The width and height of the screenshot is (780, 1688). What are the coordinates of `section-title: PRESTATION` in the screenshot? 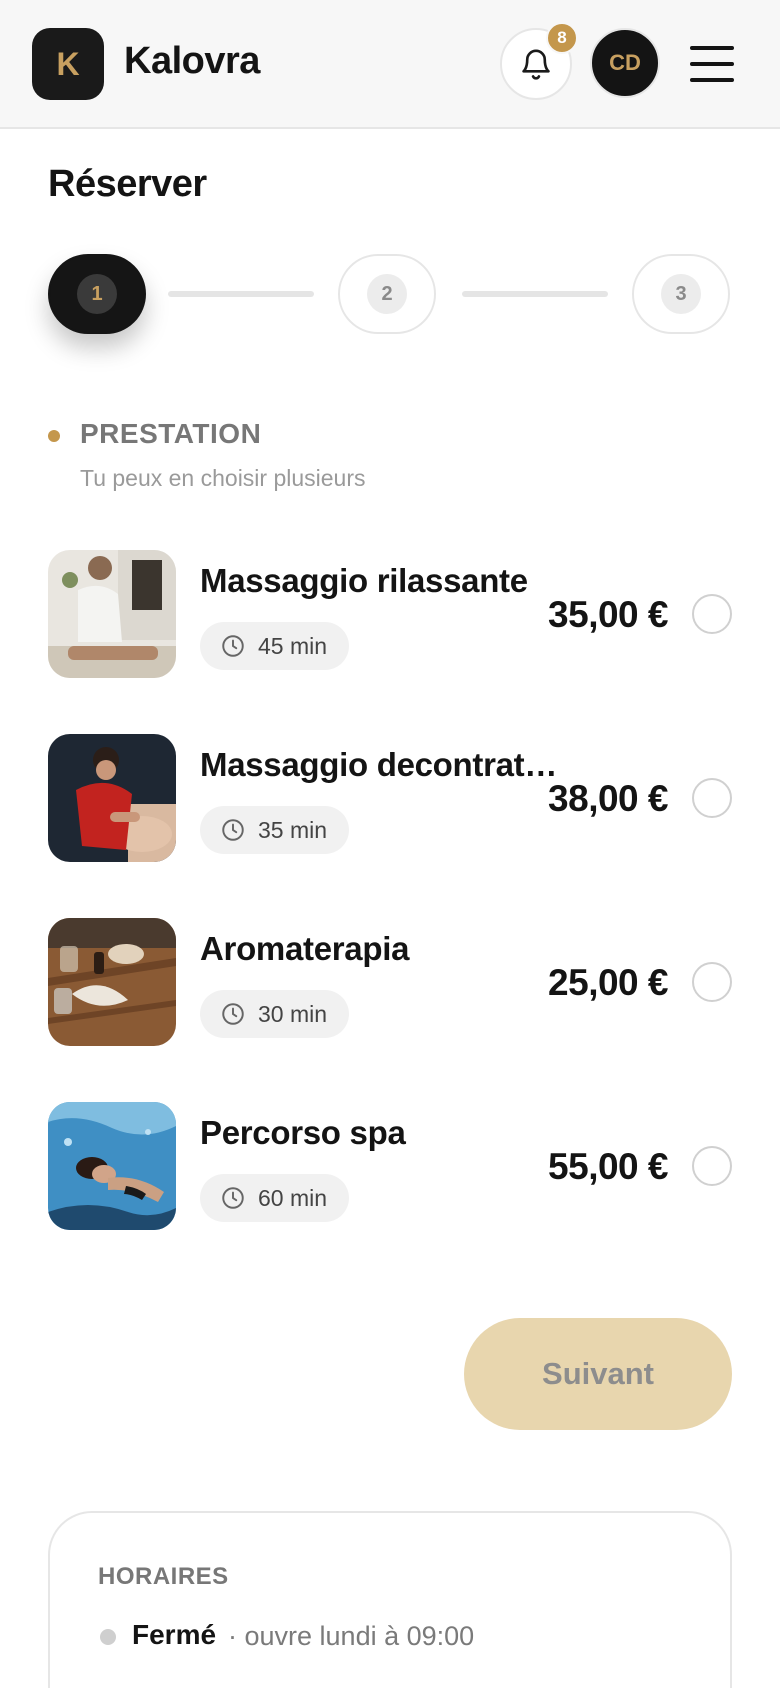 It's located at (171, 433).